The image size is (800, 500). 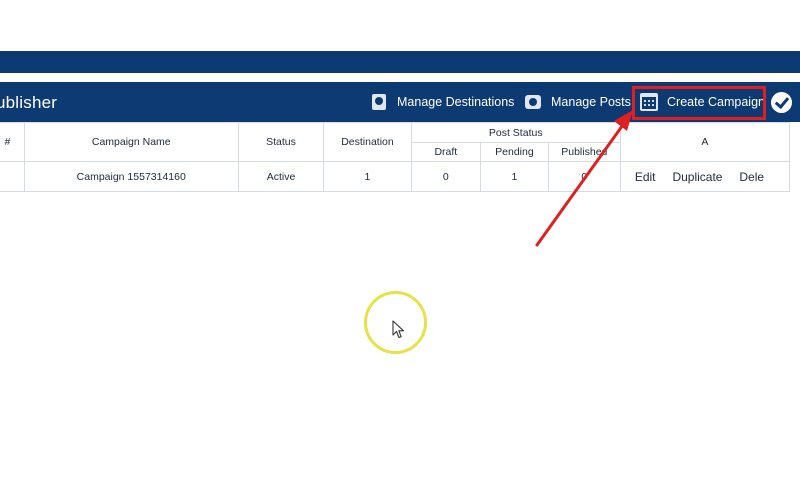 I want to click on published-cell: 0, so click(x=584, y=176).